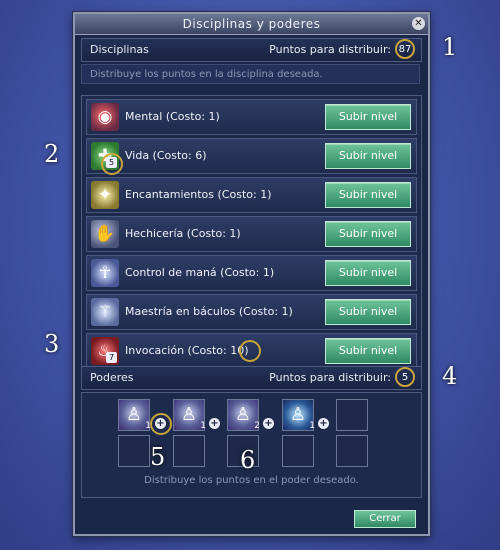 The height and width of the screenshot is (550, 500). What do you see at coordinates (368, 117) in the screenshot?
I see `level-up-button-mental: Subir nivel` at bounding box center [368, 117].